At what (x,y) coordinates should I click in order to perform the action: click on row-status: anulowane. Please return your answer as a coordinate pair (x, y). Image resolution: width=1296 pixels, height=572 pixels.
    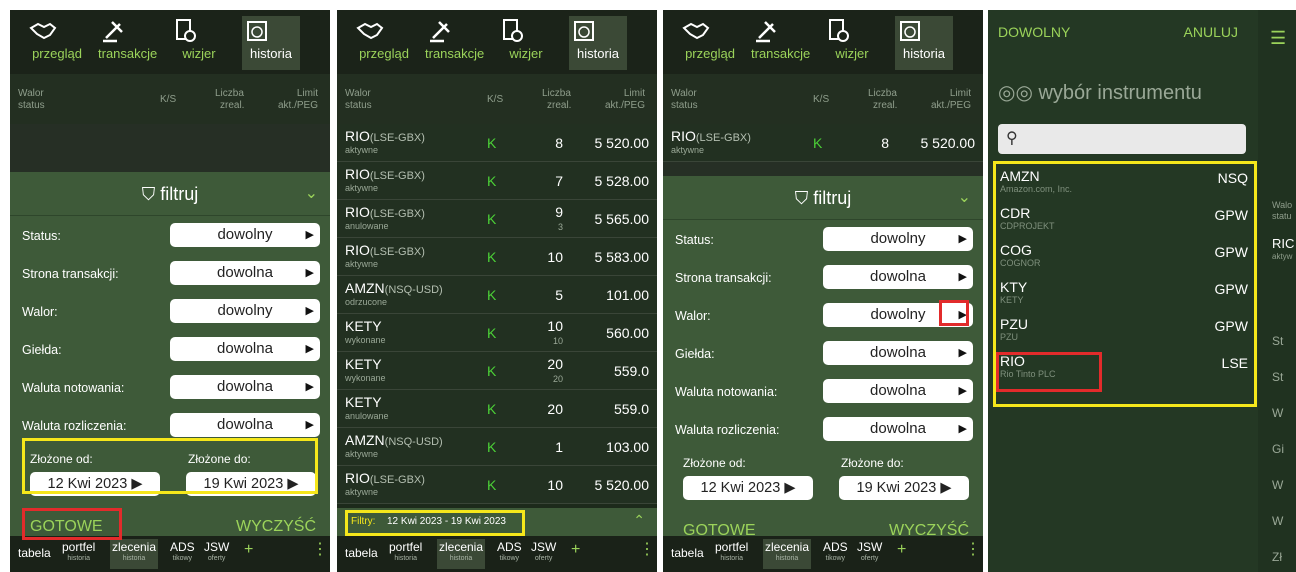
    Looking at the image, I should click on (367, 226).